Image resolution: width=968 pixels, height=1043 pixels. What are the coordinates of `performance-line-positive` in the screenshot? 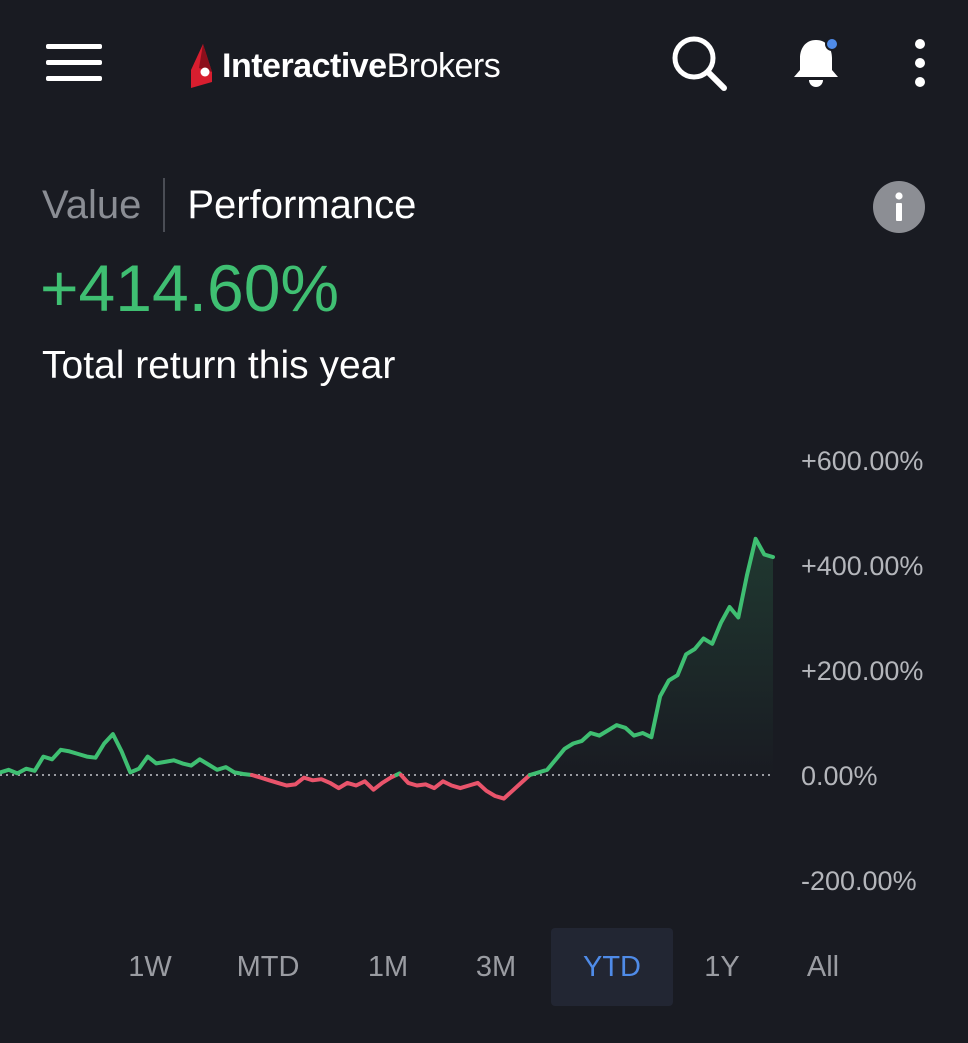 It's located at (127, 754).